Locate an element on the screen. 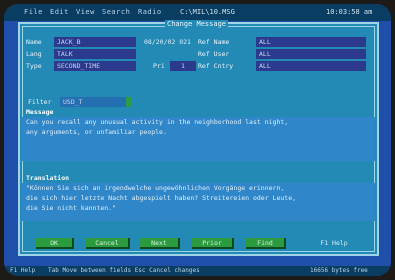 The image size is (395, 280). menu-radio: Radio is located at coordinates (150, 12).